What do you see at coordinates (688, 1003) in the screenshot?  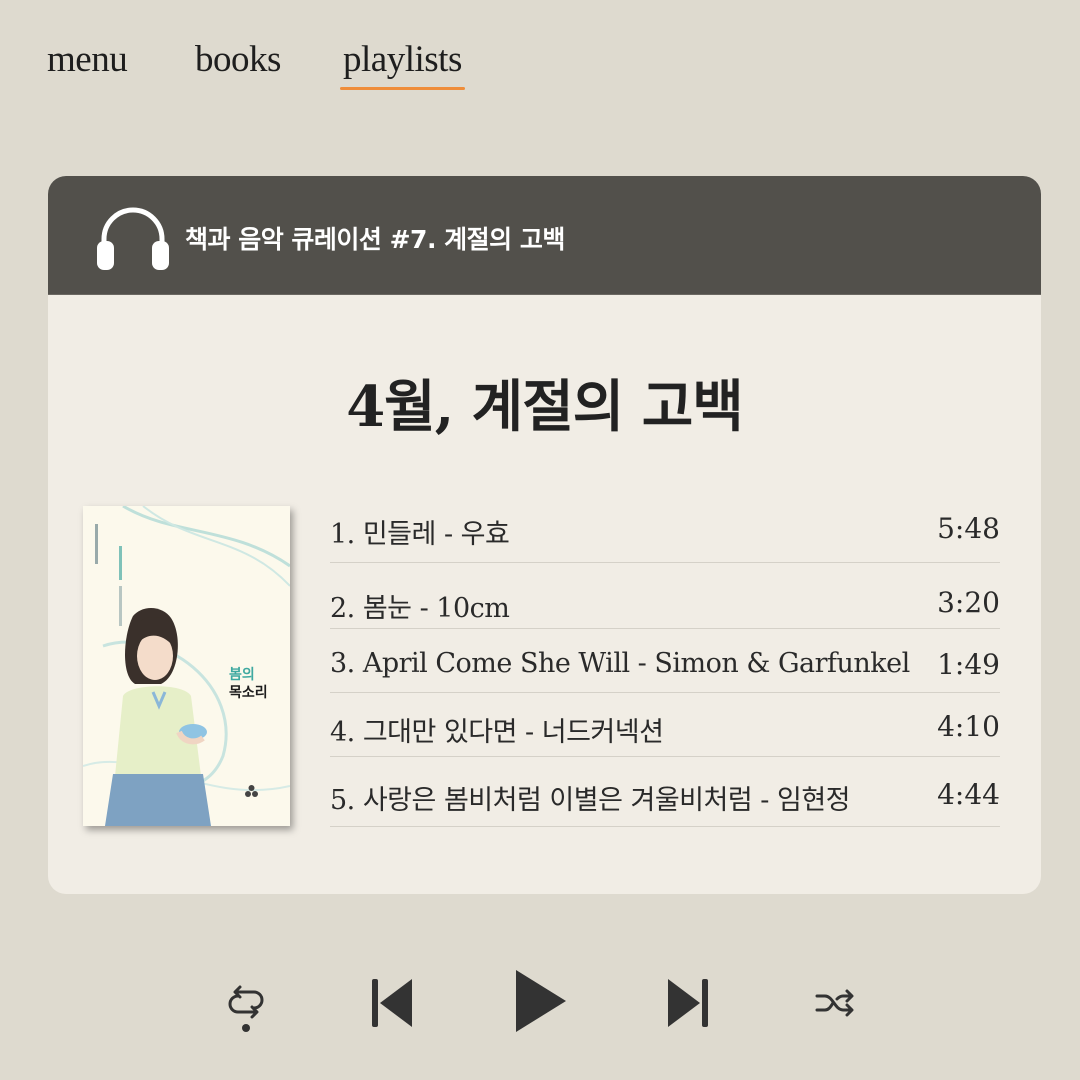 I see `next-icon` at bounding box center [688, 1003].